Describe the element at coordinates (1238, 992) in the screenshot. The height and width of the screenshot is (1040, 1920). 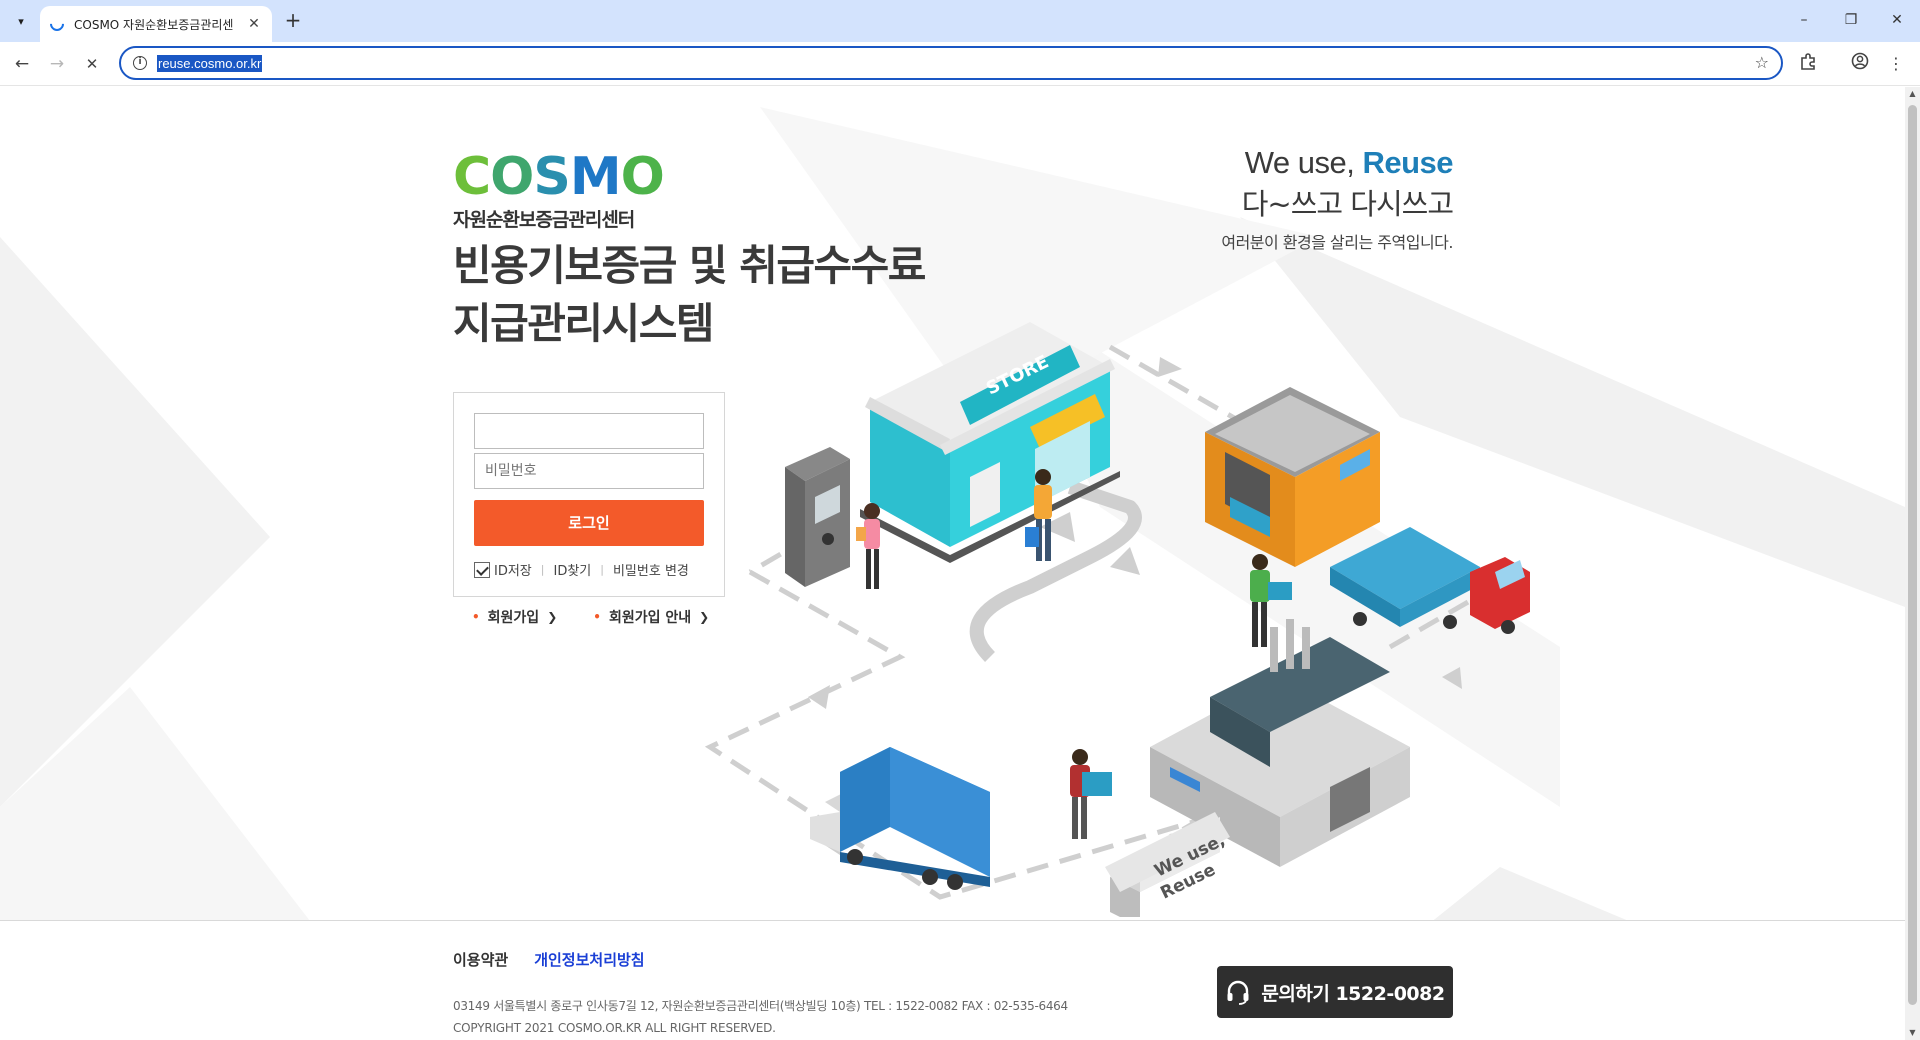
I see `headset-icon` at that location.